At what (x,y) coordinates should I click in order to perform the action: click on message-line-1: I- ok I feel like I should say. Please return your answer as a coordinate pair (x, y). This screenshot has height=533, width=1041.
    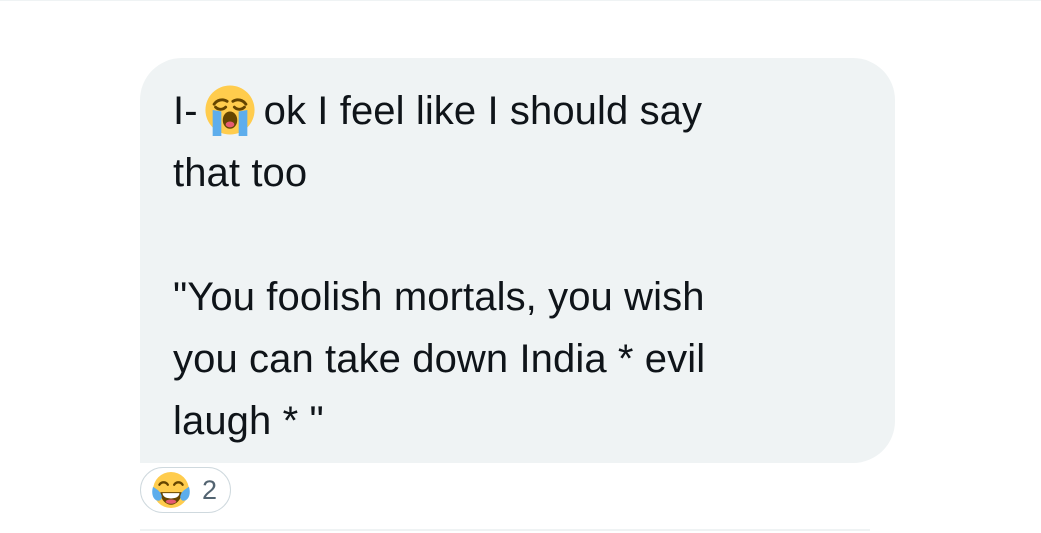
    Looking at the image, I should click on (519, 111).